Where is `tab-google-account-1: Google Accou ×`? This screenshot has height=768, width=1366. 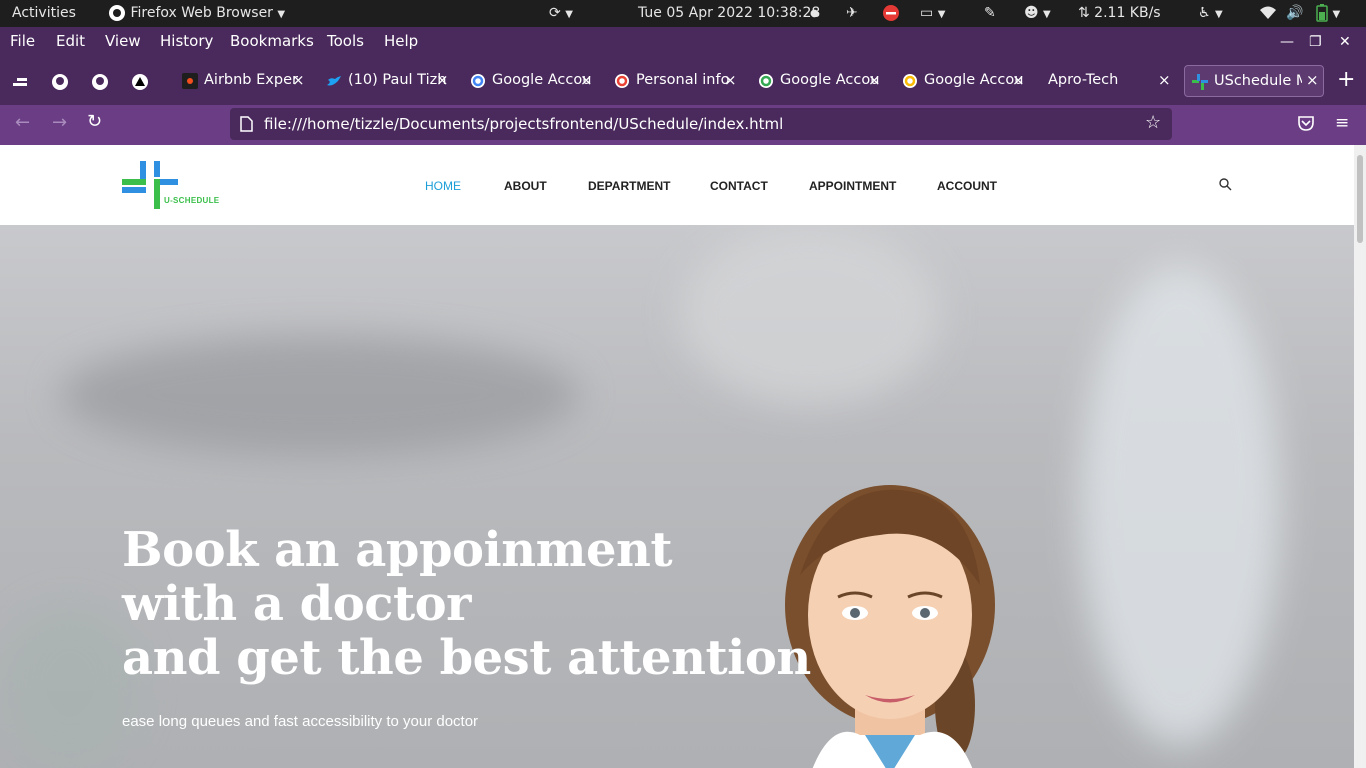 tab-google-account-1: Google Accou × is located at coordinates (532, 81).